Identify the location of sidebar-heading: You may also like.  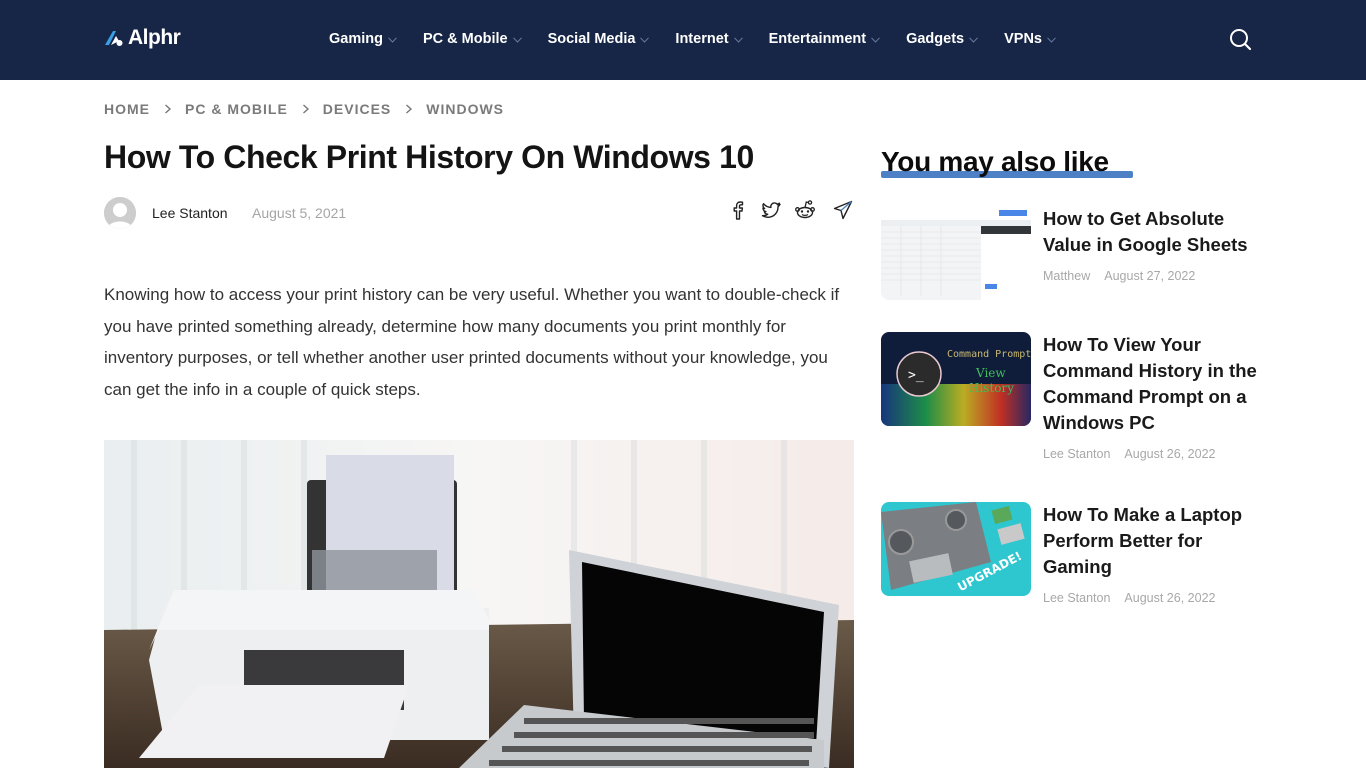
(1007, 162).